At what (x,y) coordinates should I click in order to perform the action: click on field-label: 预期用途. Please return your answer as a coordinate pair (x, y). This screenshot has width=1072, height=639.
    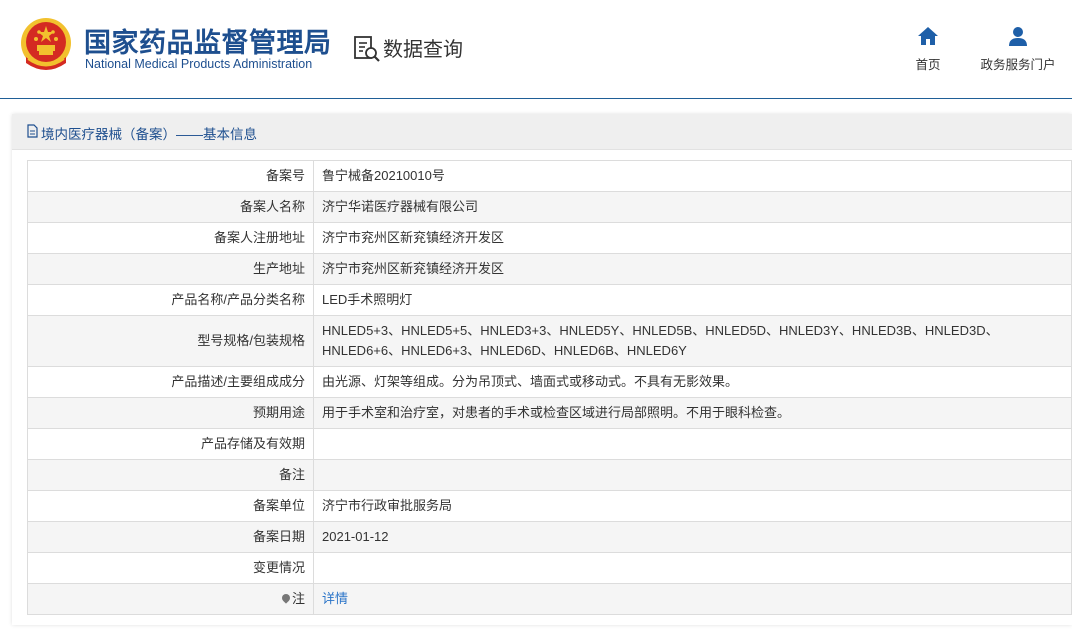
    Looking at the image, I should click on (170, 413).